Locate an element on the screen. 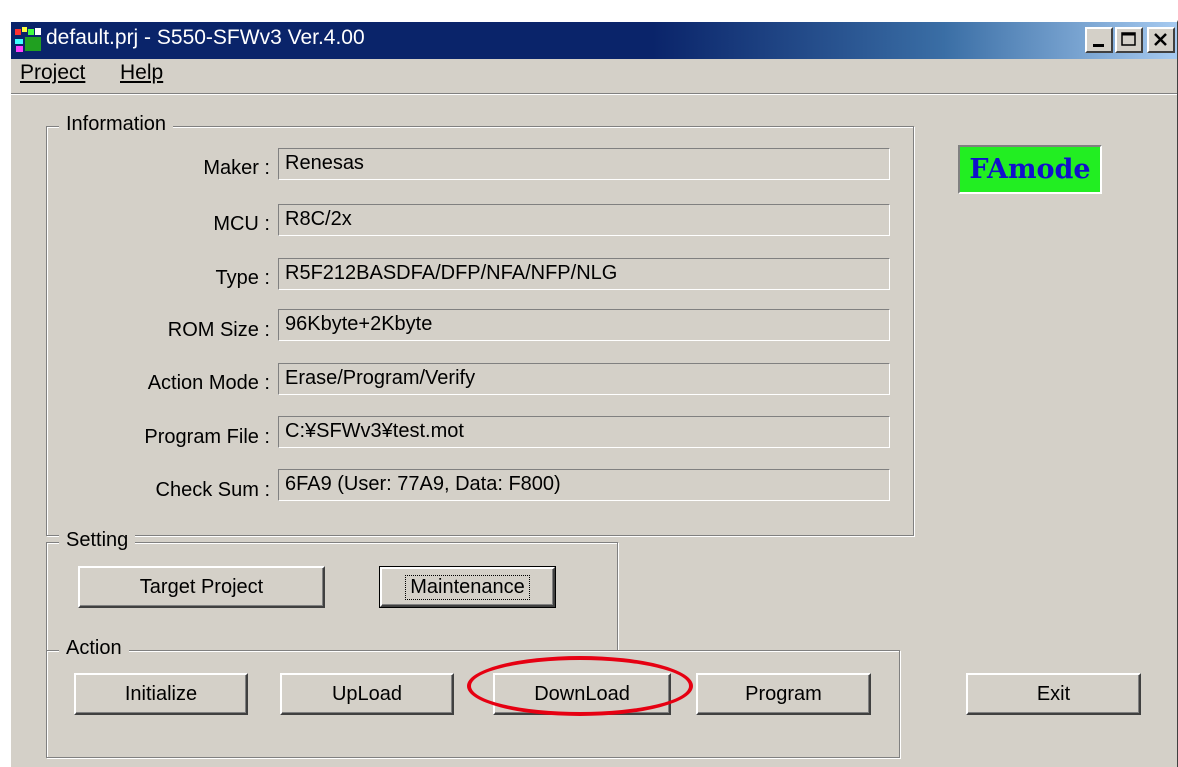 This screenshot has width=1178, height=767. menu-help: Help is located at coordinates (141, 73).